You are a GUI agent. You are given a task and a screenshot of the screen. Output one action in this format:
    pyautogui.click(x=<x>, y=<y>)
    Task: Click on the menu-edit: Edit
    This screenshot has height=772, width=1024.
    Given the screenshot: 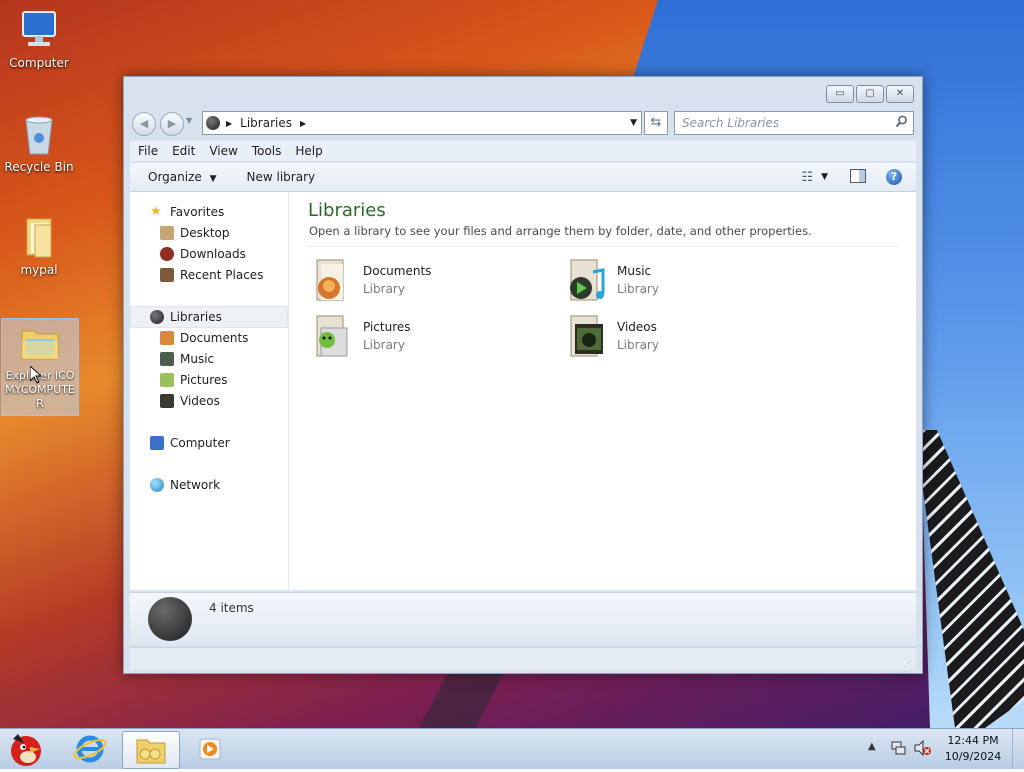 What is the action you would take?
    pyautogui.click(x=182, y=151)
    